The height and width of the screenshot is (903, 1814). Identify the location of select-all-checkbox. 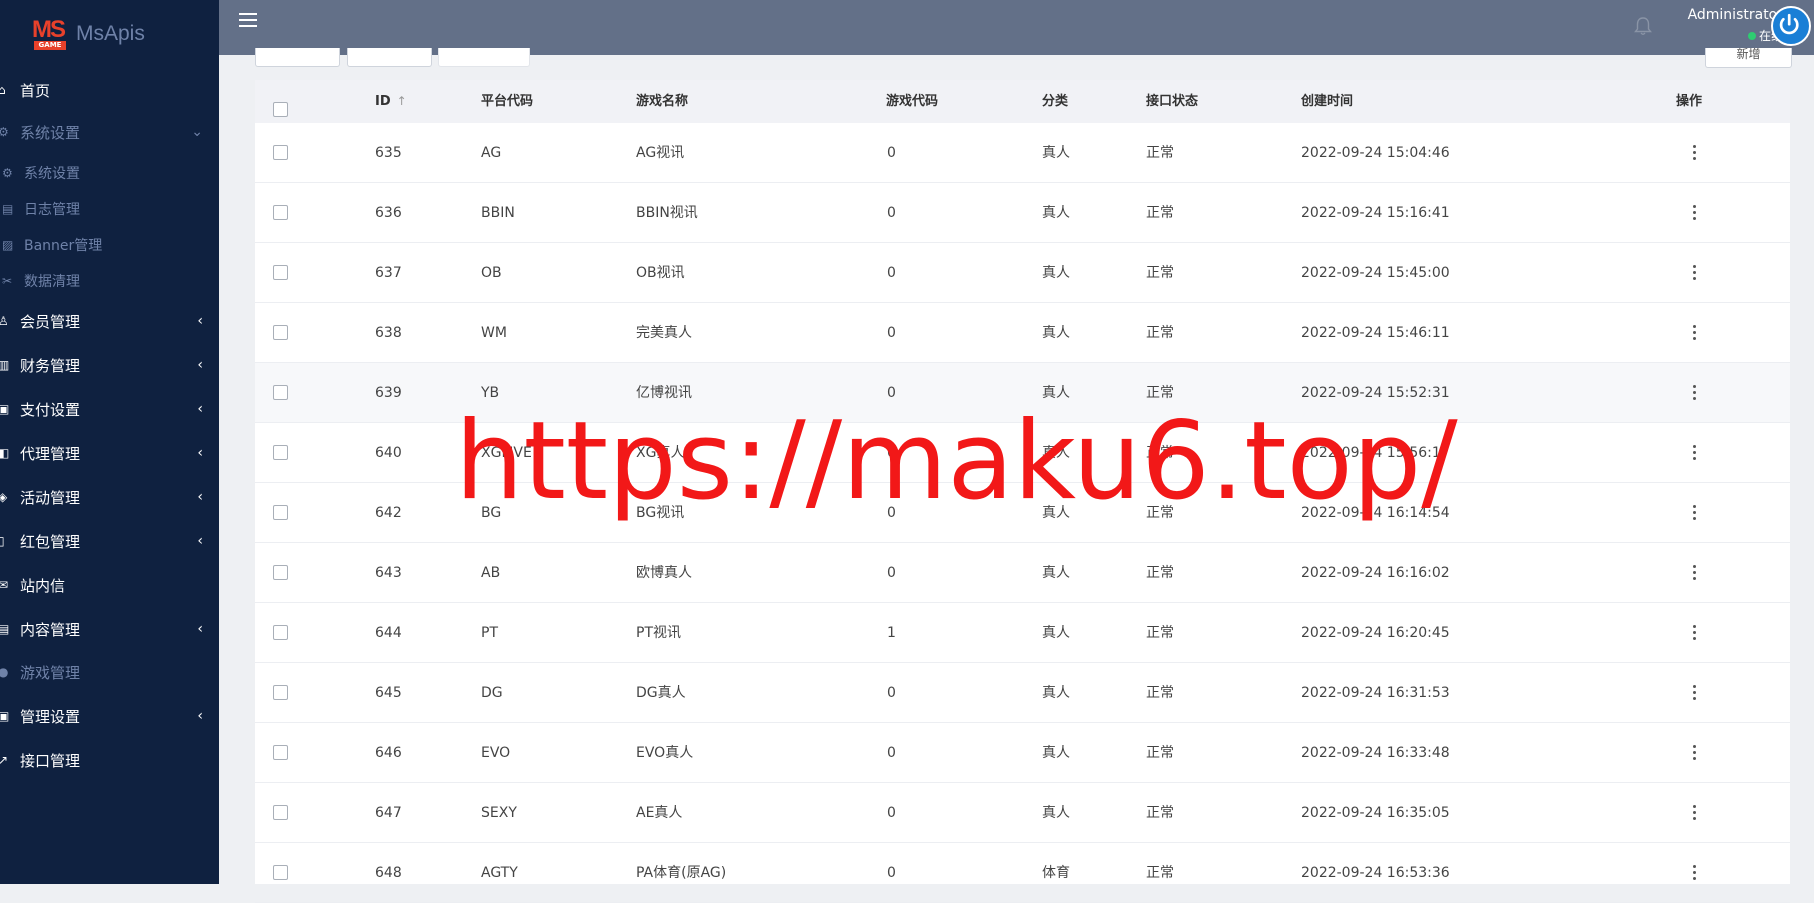
(280, 109).